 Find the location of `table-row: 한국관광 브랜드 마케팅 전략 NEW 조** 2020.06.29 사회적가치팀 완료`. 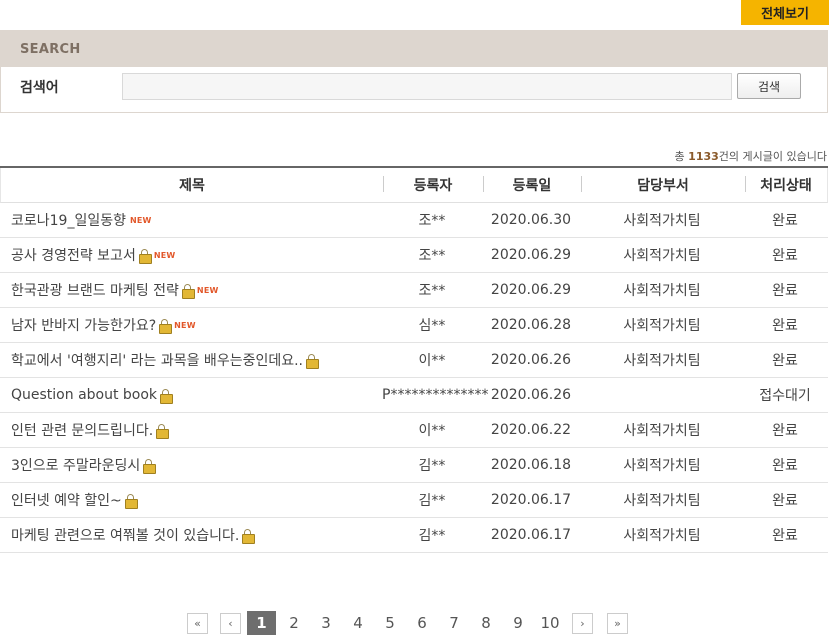

table-row: 한국관광 브랜드 마케팅 전략 NEW 조** 2020.06.29 사회적가치팀 완료 is located at coordinates (414, 290).